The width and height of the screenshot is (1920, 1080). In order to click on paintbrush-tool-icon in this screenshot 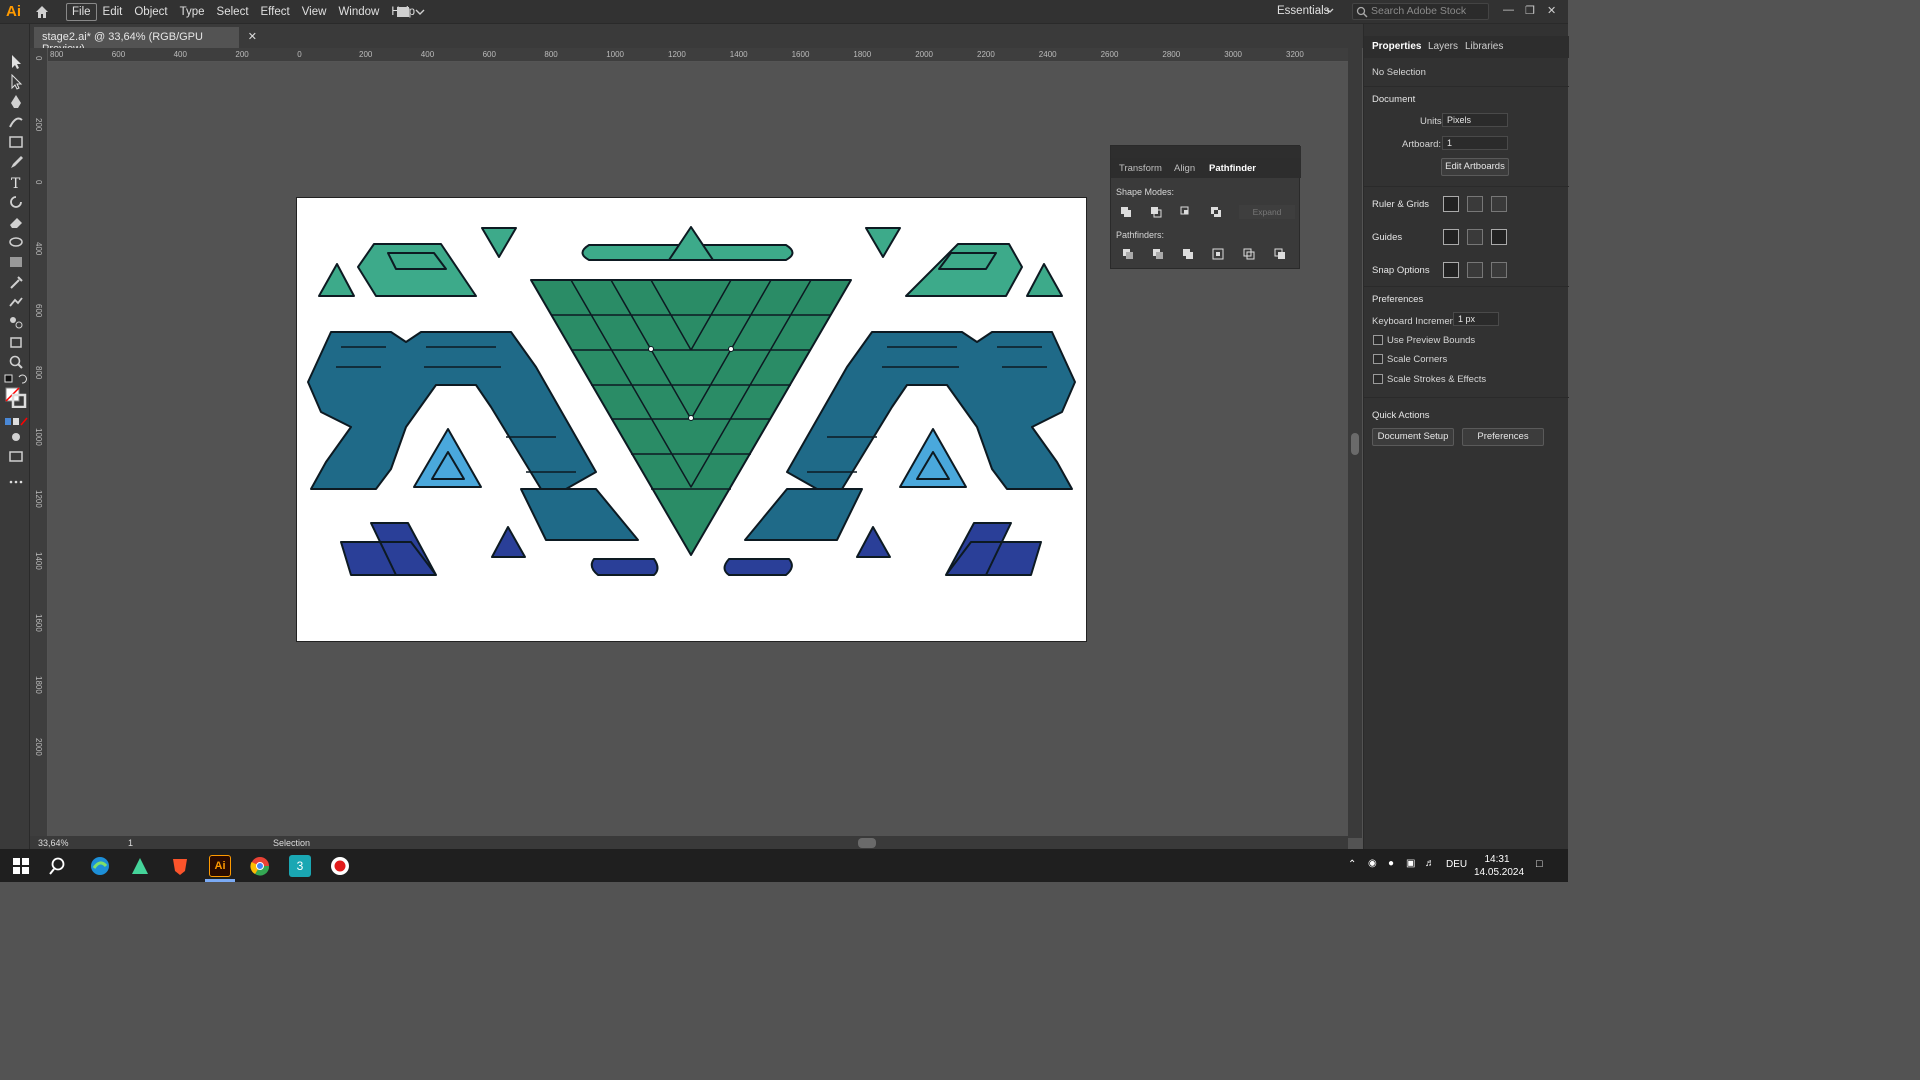, I will do `click(16, 162)`.